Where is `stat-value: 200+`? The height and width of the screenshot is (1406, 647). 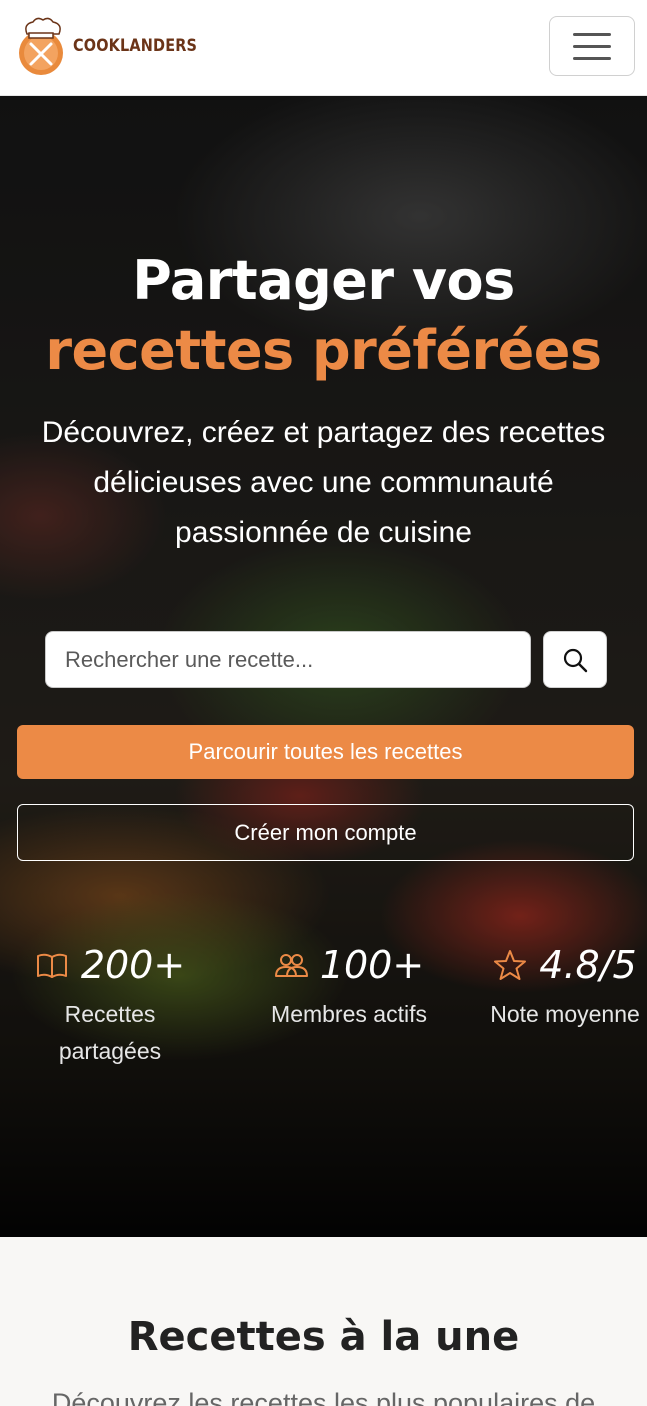 stat-value: 200+ is located at coordinates (133, 965).